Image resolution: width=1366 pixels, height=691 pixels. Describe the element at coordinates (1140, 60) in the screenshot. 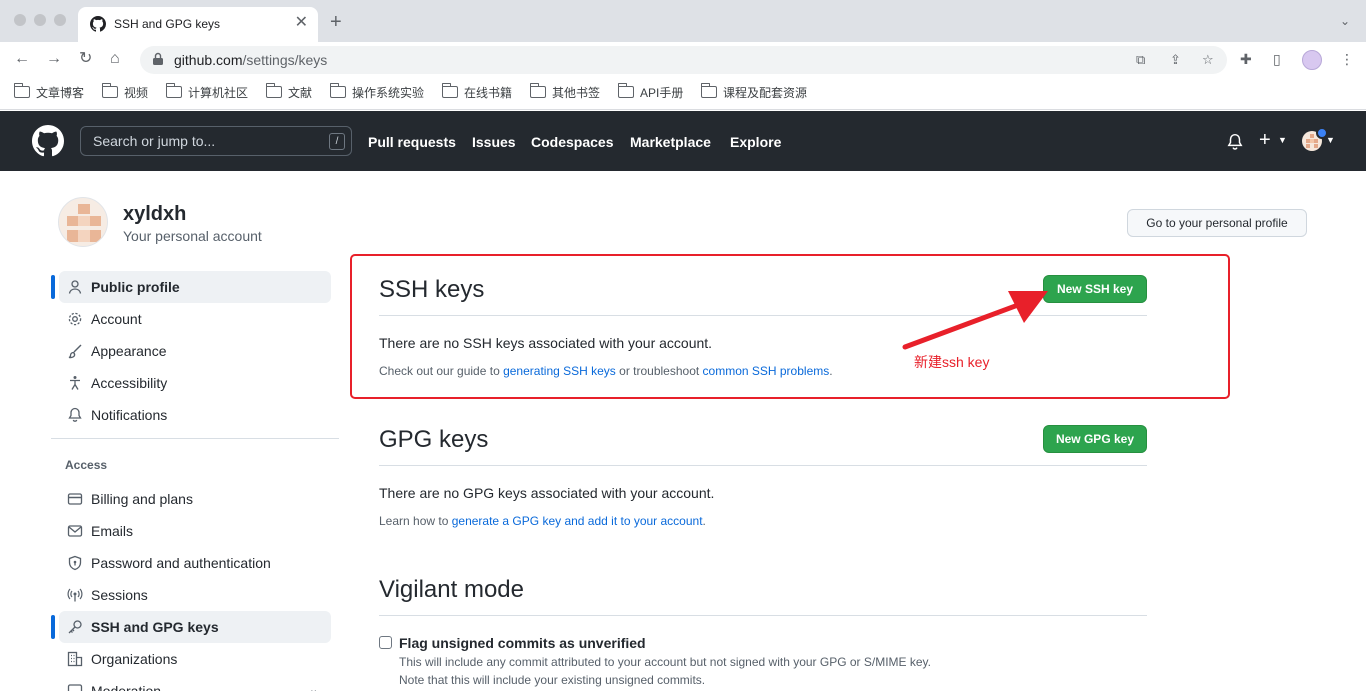

I see `translate-icon: ⧉` at that location.